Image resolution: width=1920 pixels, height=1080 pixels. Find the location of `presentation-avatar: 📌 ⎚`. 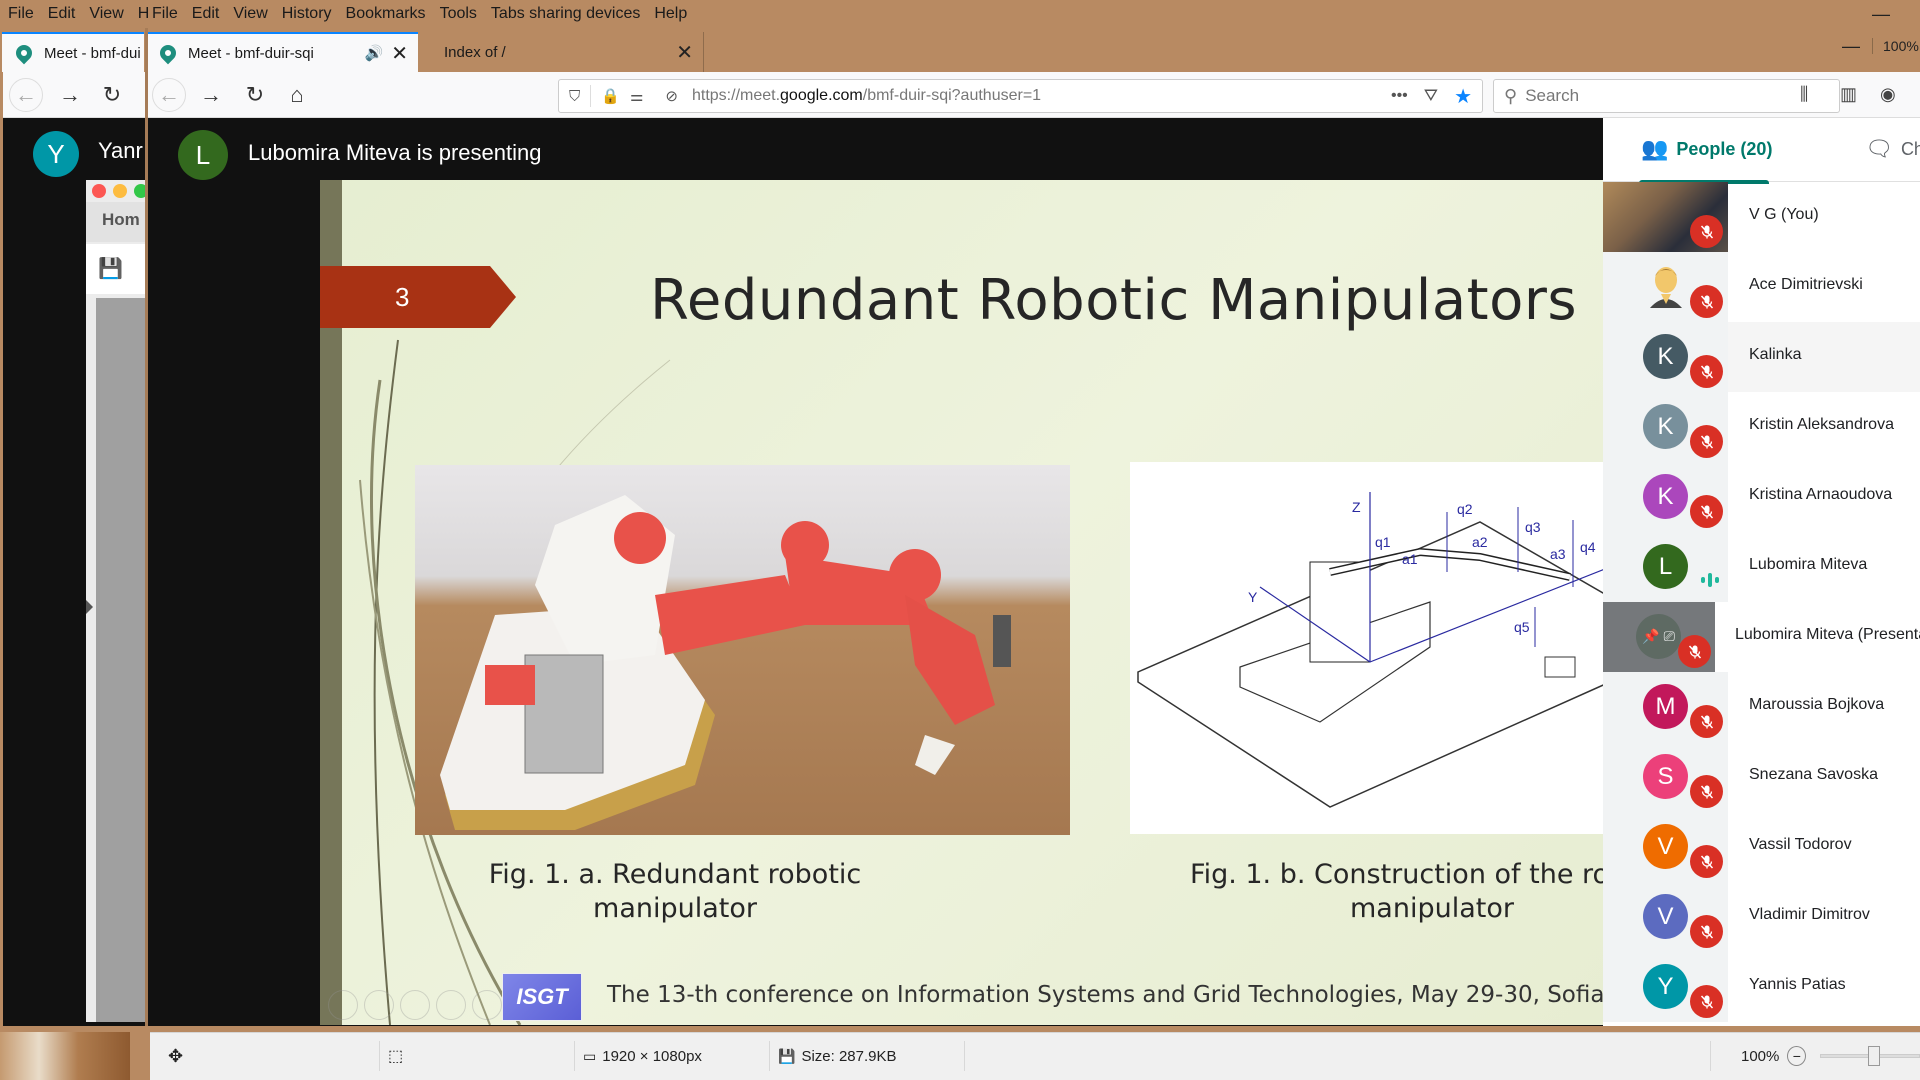

presentation-avatar: 📌 ⎚ is located at coordinates (1658, 636).